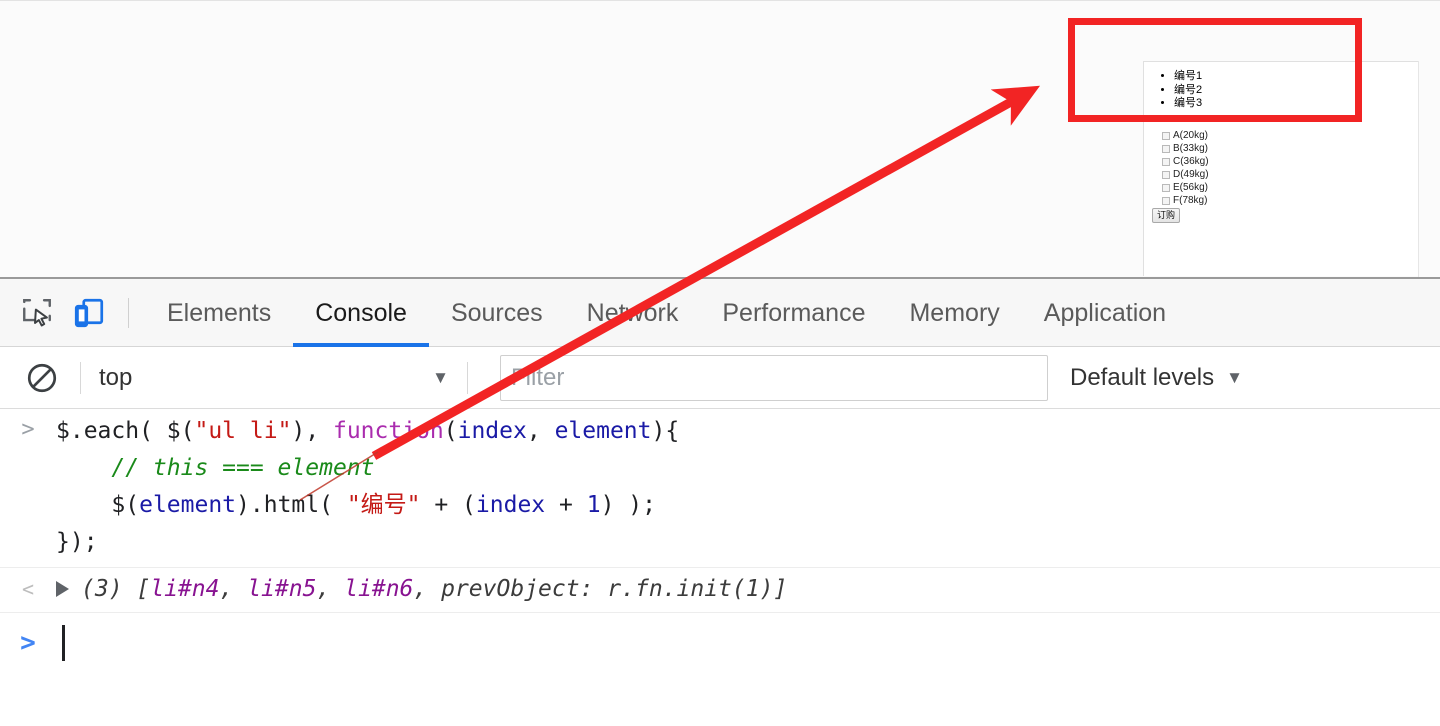 The image size is (1440, 726). What do you see at coordinates (383, 505) in the screenshot?
I see `code-string-2: "编号"` at bounding box center [383, 505].